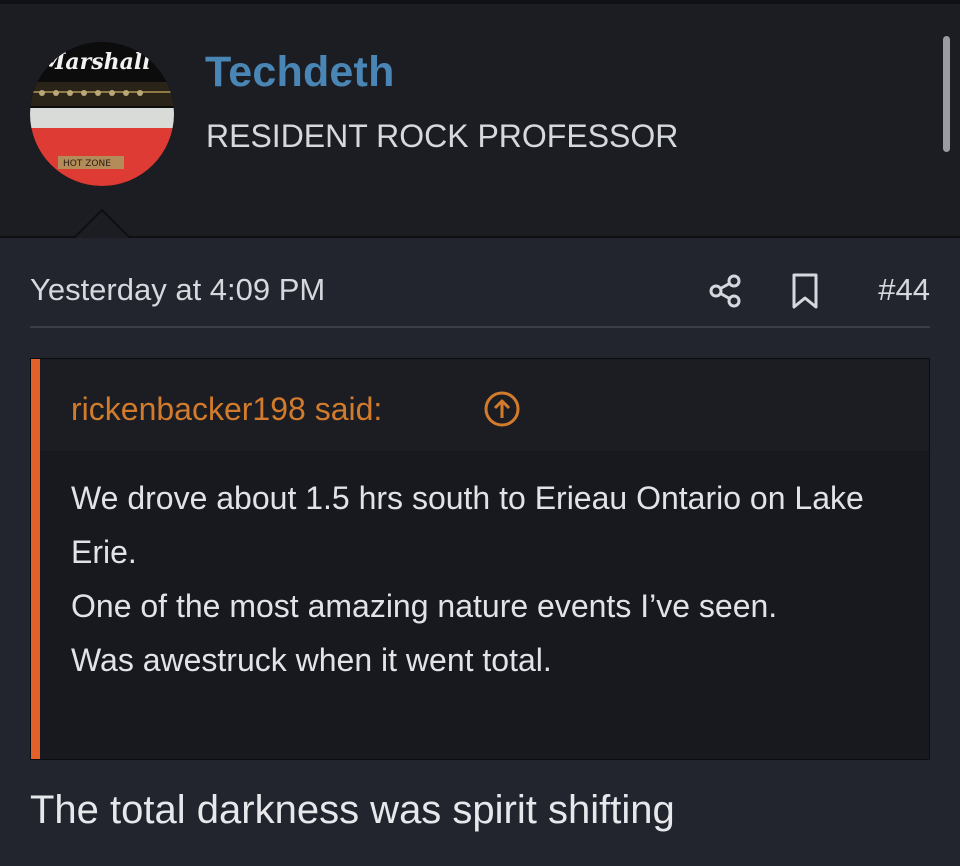 This screenshot has height=866, width=960. What do you see at coordinates (311, 660) in the screenshot?
I see `quote-line: Was awestruck when it went total.` at bounding box center [311, 660].